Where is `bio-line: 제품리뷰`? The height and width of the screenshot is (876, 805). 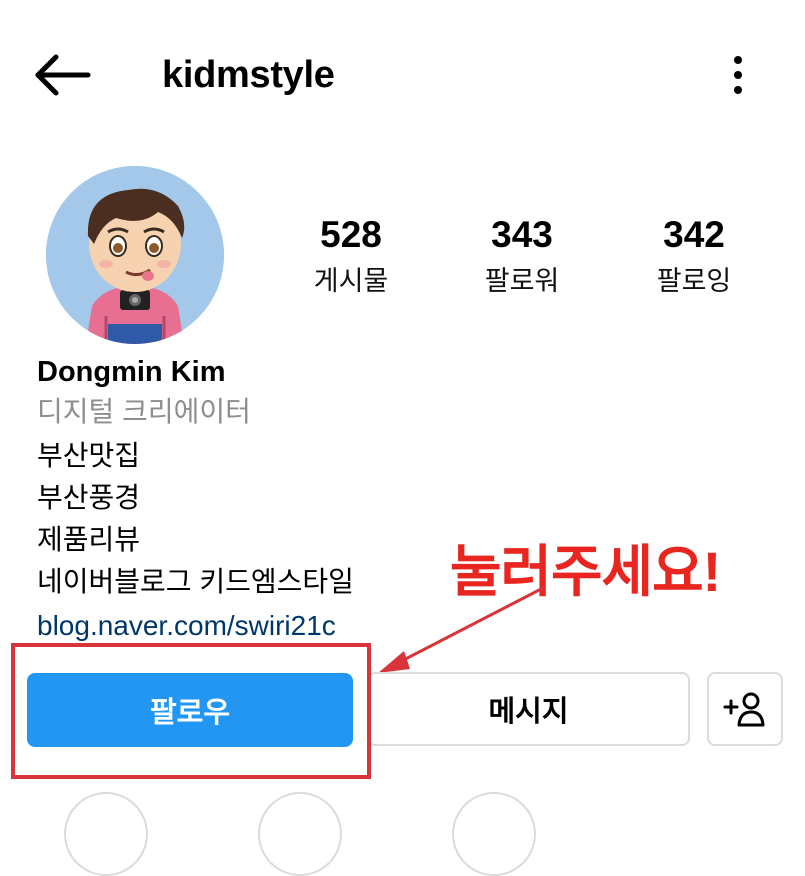 bio-line: 제품리뷰 is located at coordinates (89, 539).